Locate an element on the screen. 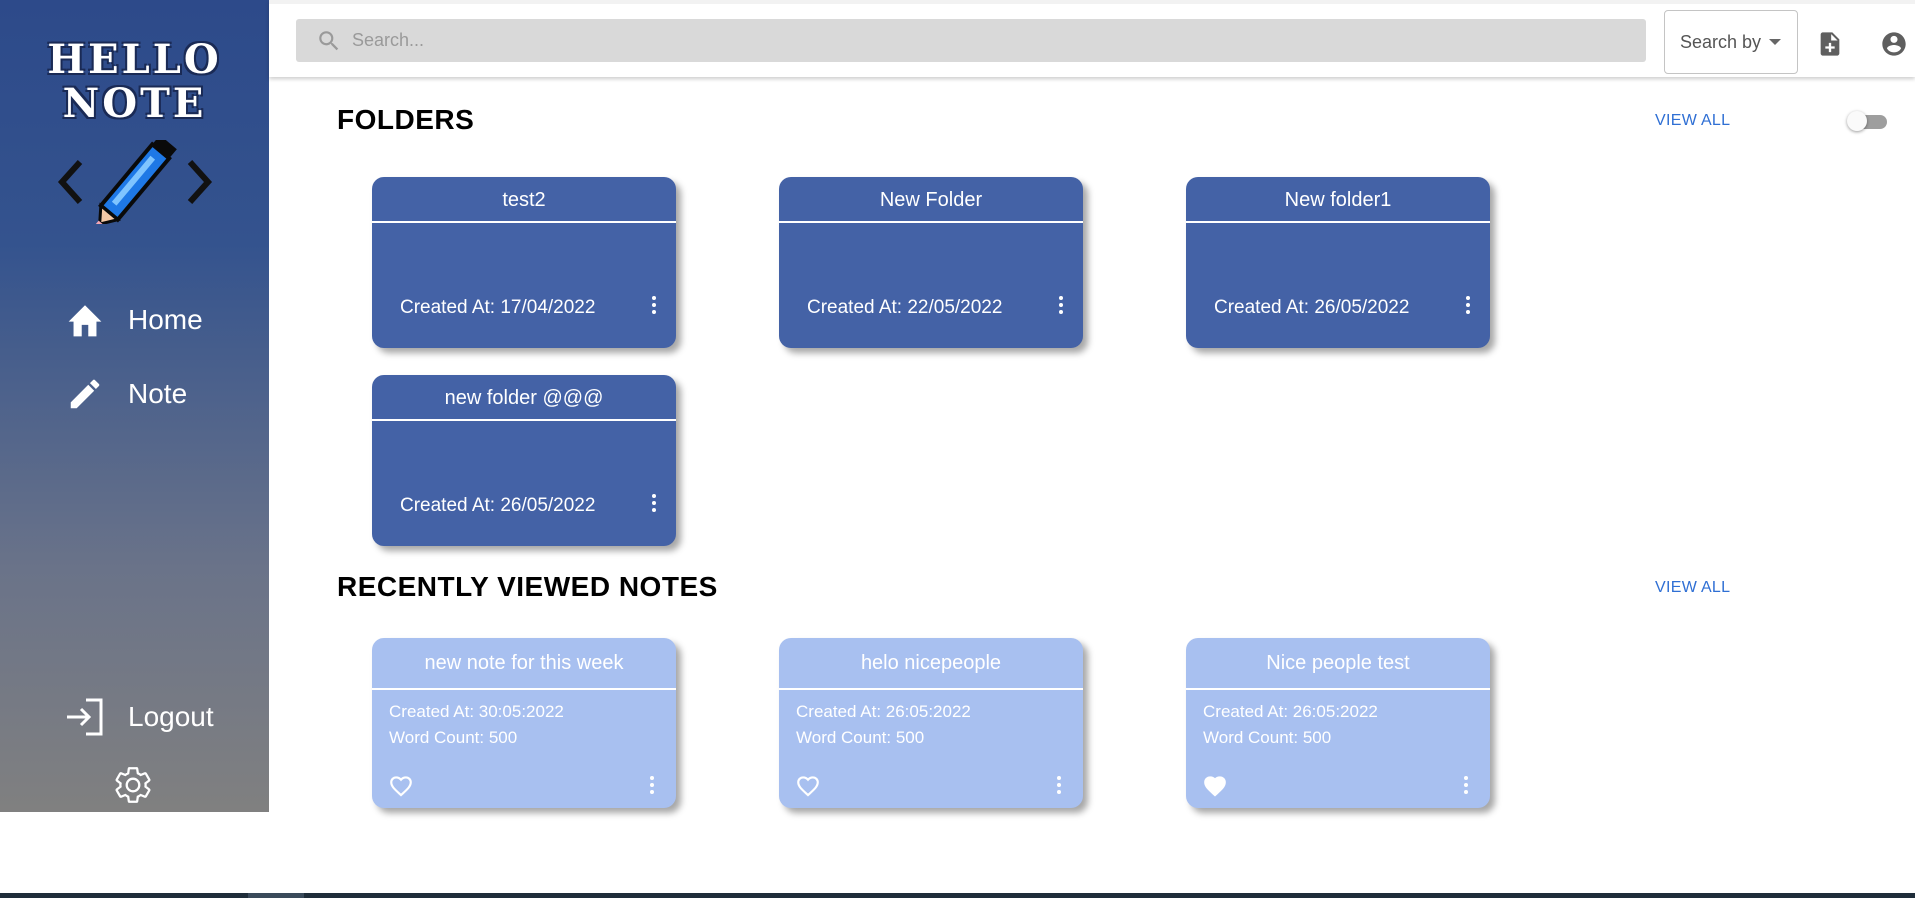 The width and height of the screenshot is (1915, 898). gear-icon is located at coordinates (133, 785).